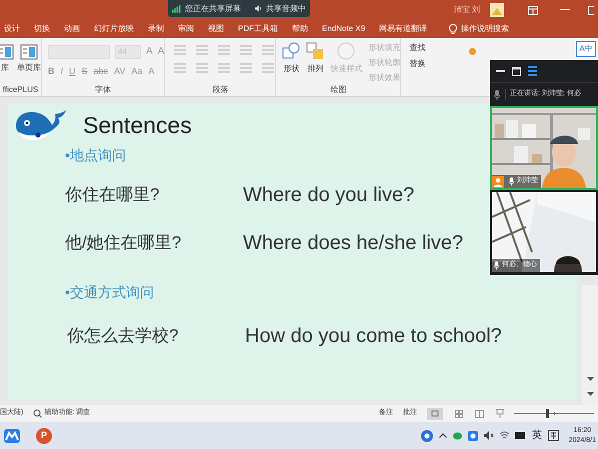  Describe the element at coordinates (72, 29) in the screenshot. I see `ribbon-tab: 动画` at that location.